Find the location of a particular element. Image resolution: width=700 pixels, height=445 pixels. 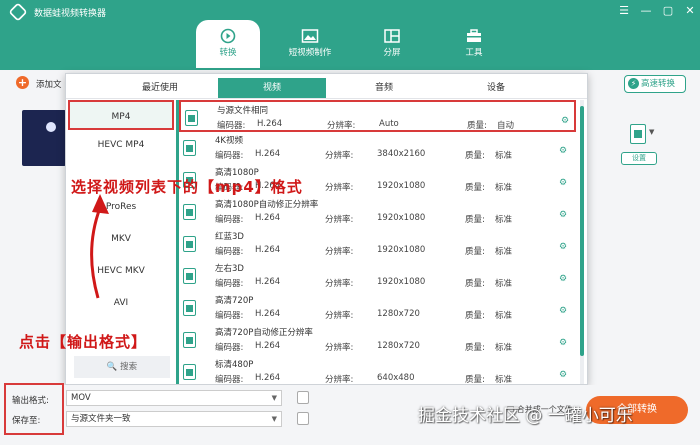

settings-button: 设置 is located at coordinates (639, 158).